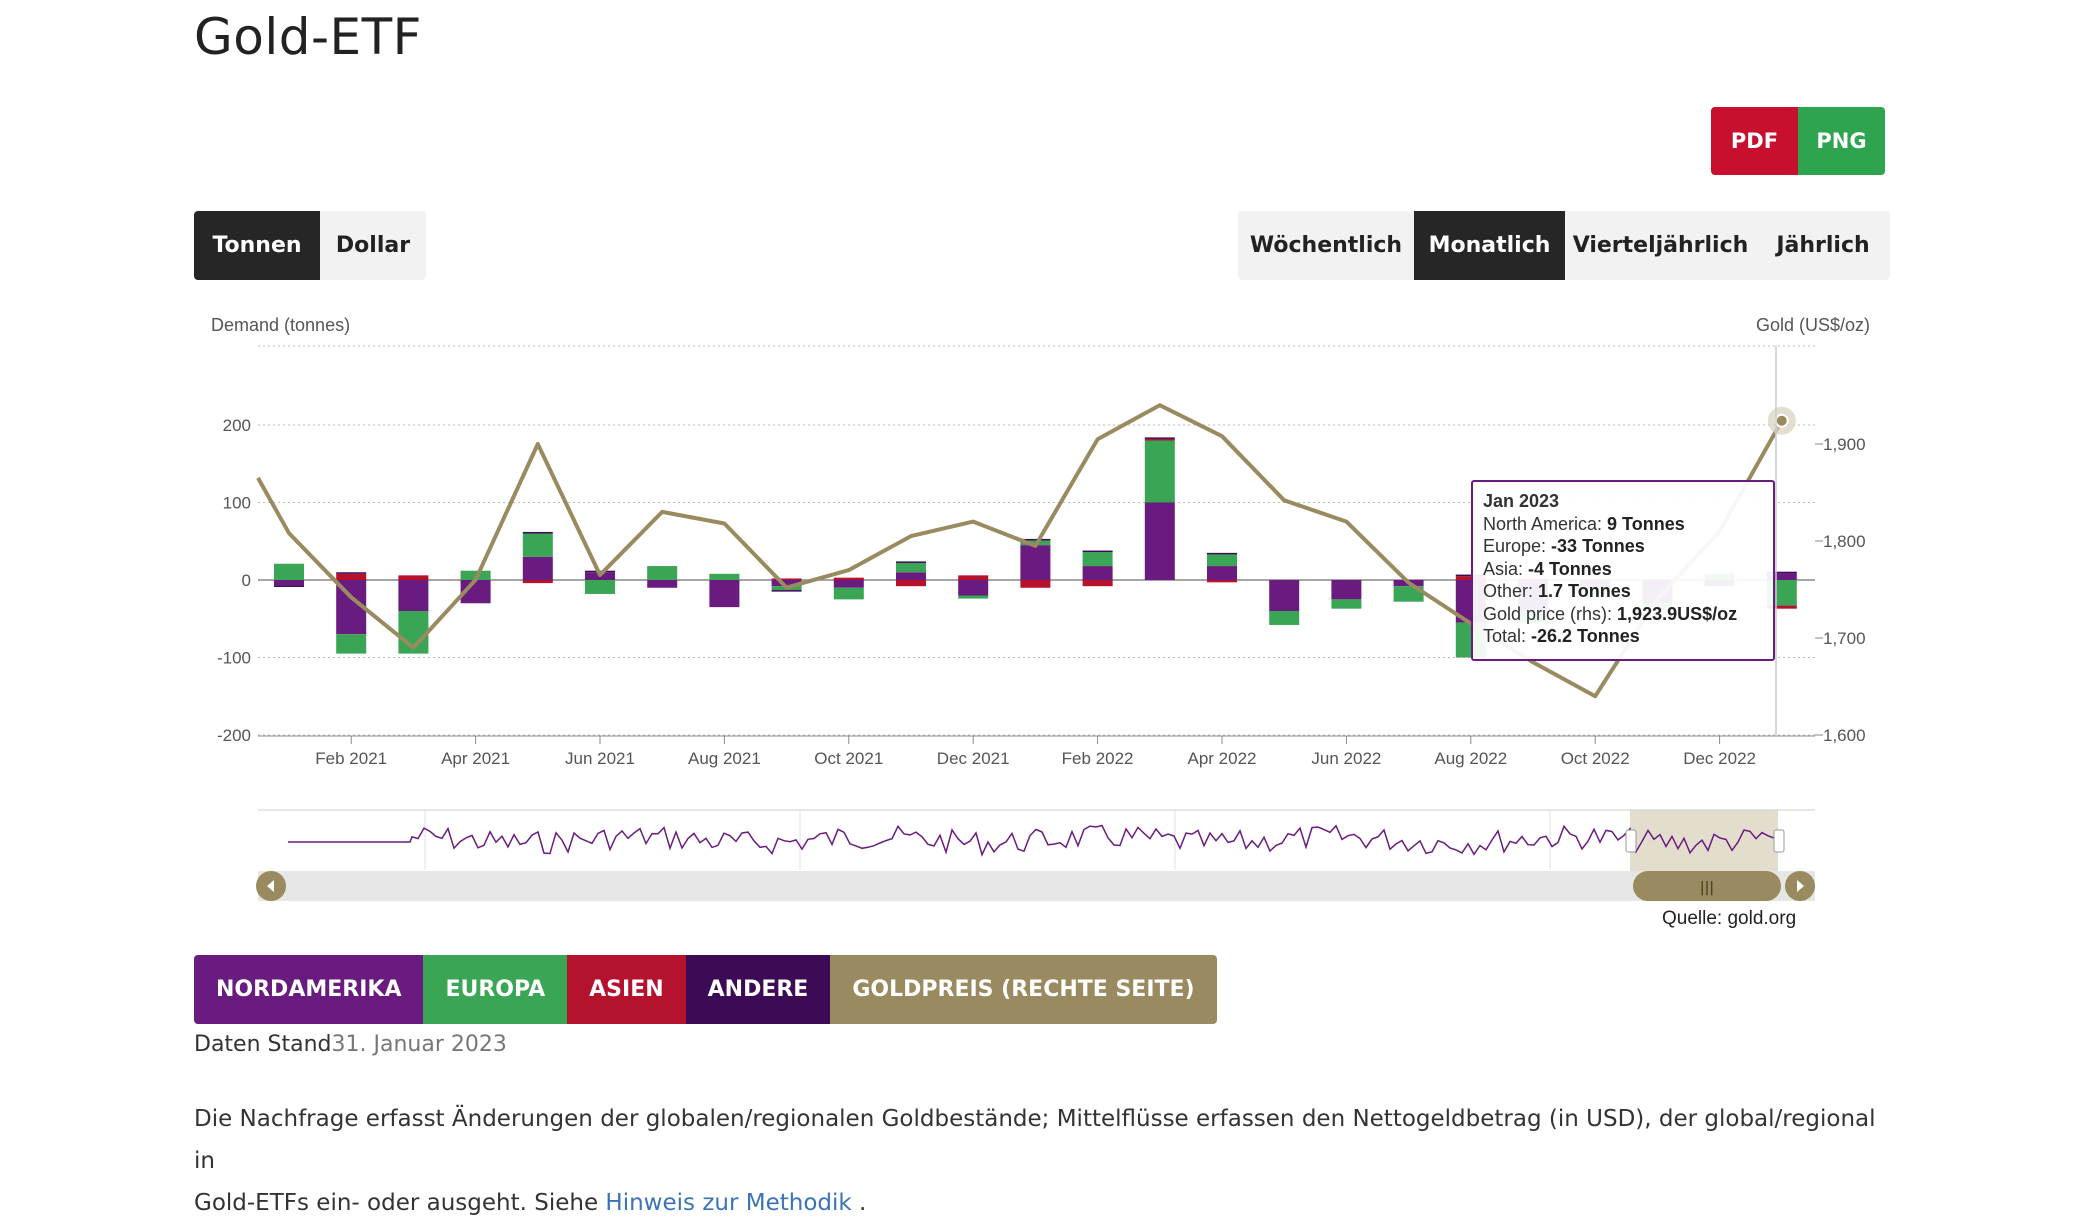 The height and width of the screenshot is (1224, 2073). What do you see at coordinates (1023, 989) in the screenshot?
I see `legend-item-gold-price: GOLDPREIS (RECHTE SEITE)` at bounding box center [1023, 989].